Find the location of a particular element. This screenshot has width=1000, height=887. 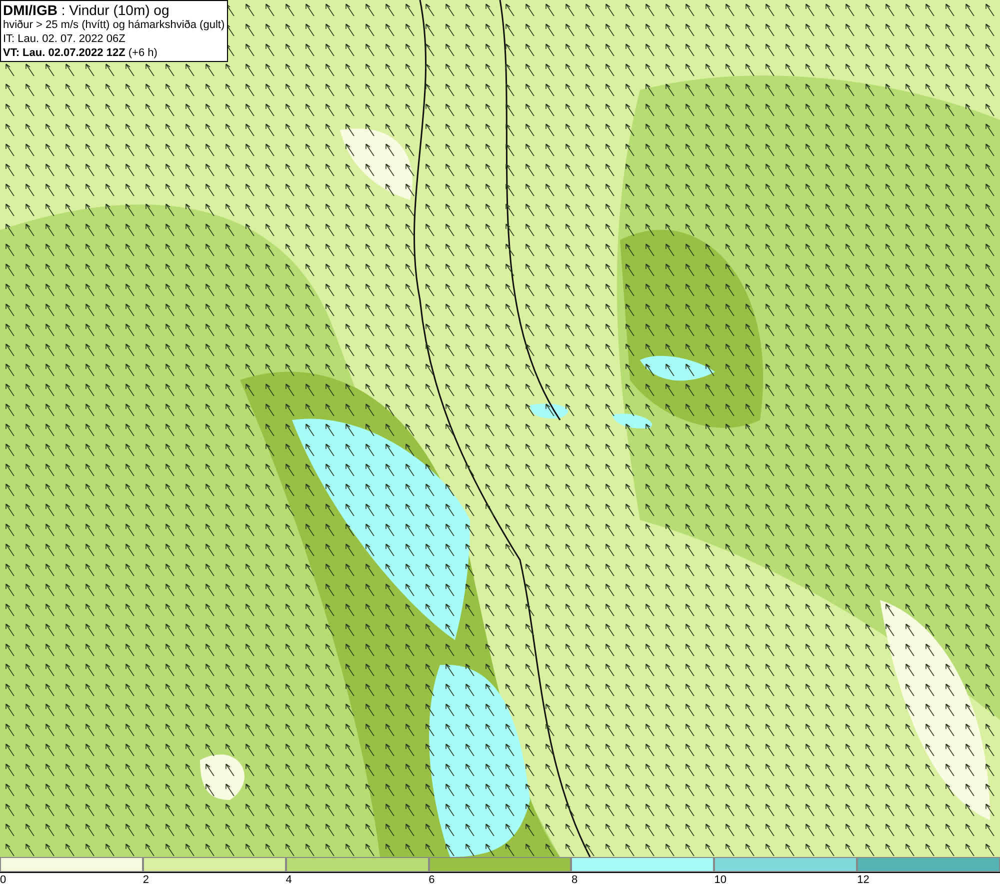

title-line: hviður > 25 m/s (hvítt) og hámarkshviða (gult) is located at coordinates (114, 25).